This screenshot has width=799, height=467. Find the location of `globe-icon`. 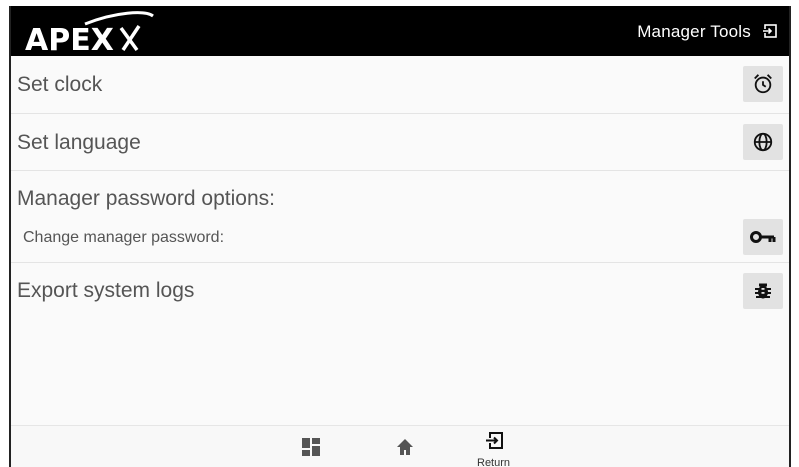

globe-icon is located at coordinates (763, 142).